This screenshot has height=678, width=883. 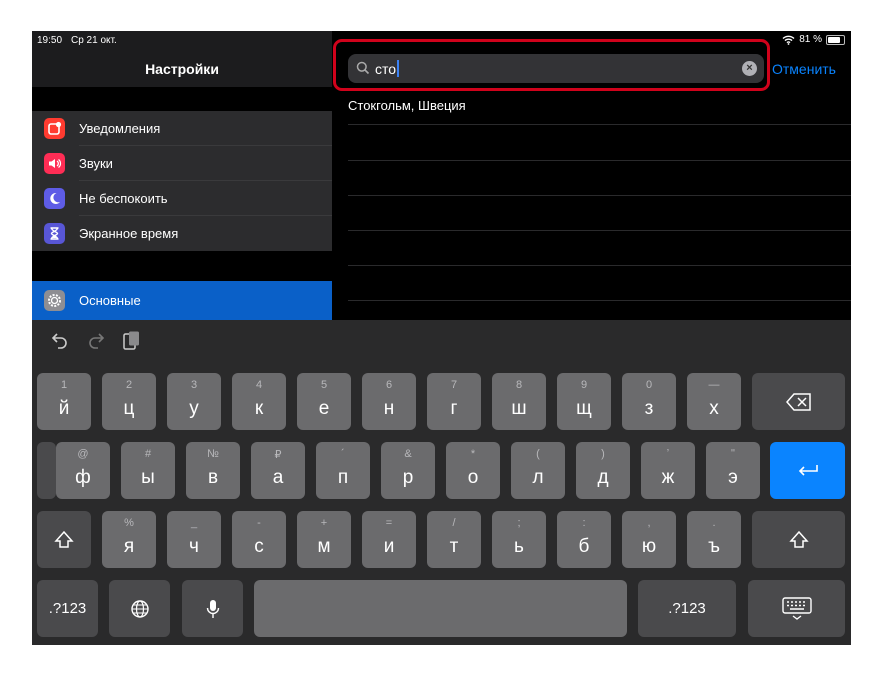 What do you see at coordinates (389, 401) in the screenshot?
I see `key-н: 6н` at bounding box center [389, 401].